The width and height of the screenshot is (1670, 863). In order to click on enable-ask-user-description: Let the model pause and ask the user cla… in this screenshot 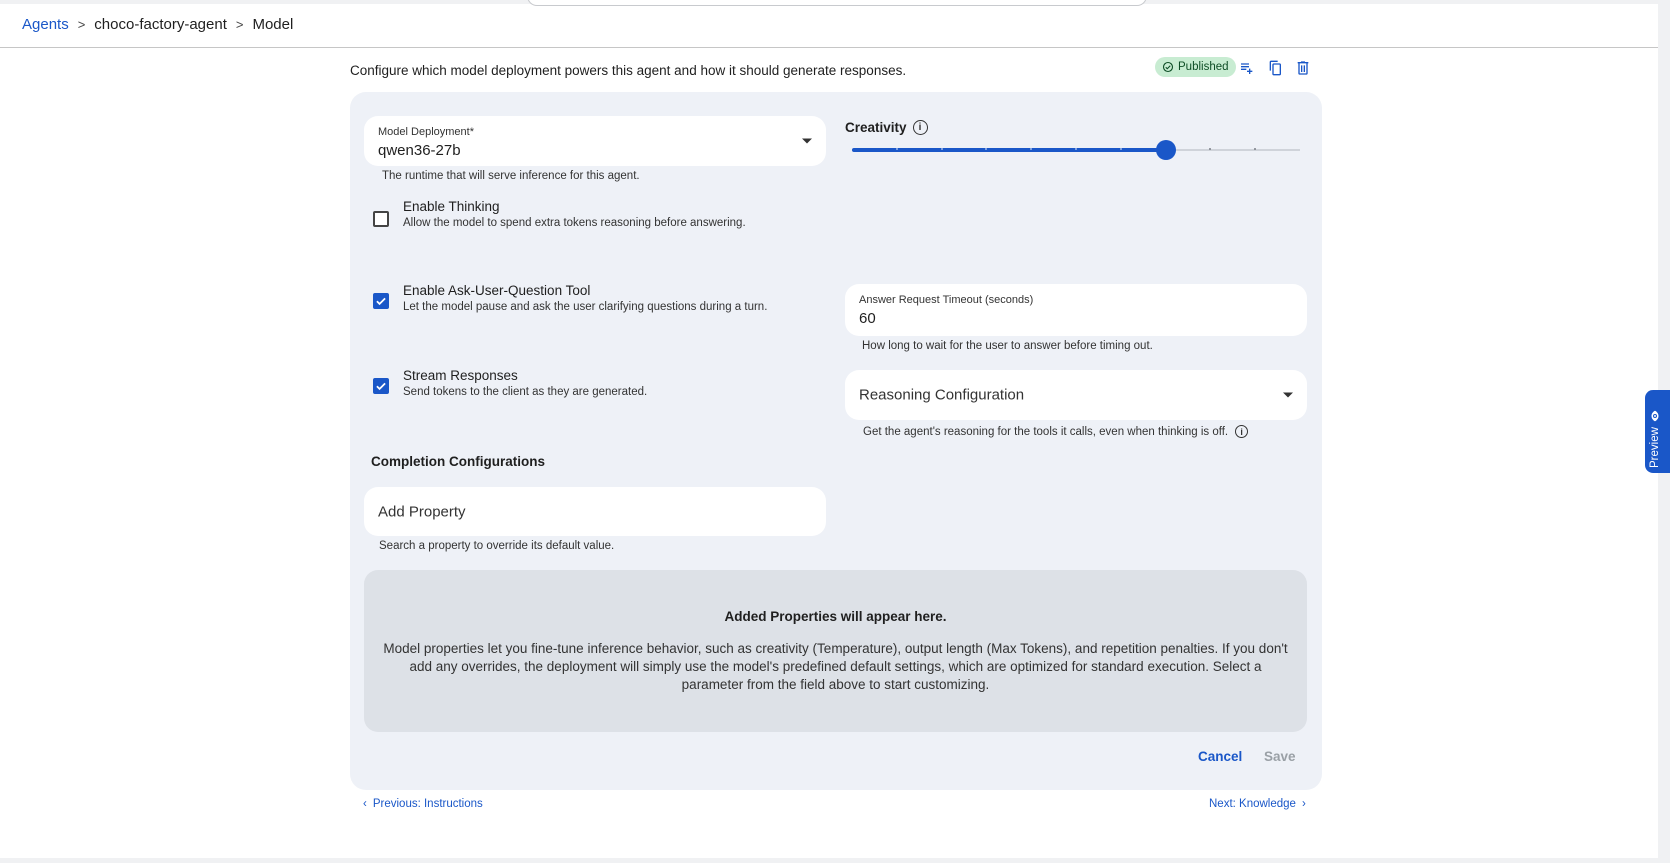, I will do `click(585, 307)`.